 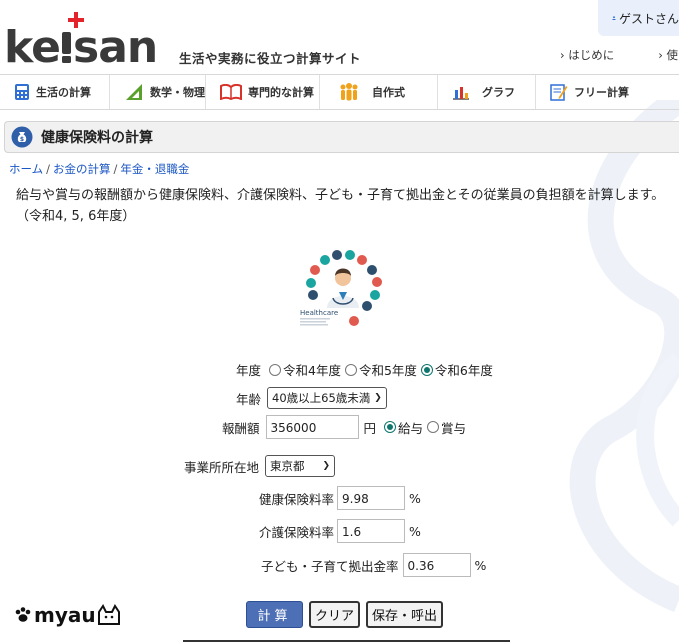 What do you see at coordinates (403, 427) in the screenshot?
I see `pay-type-salary: 給与` at bounding box center [403, 427].